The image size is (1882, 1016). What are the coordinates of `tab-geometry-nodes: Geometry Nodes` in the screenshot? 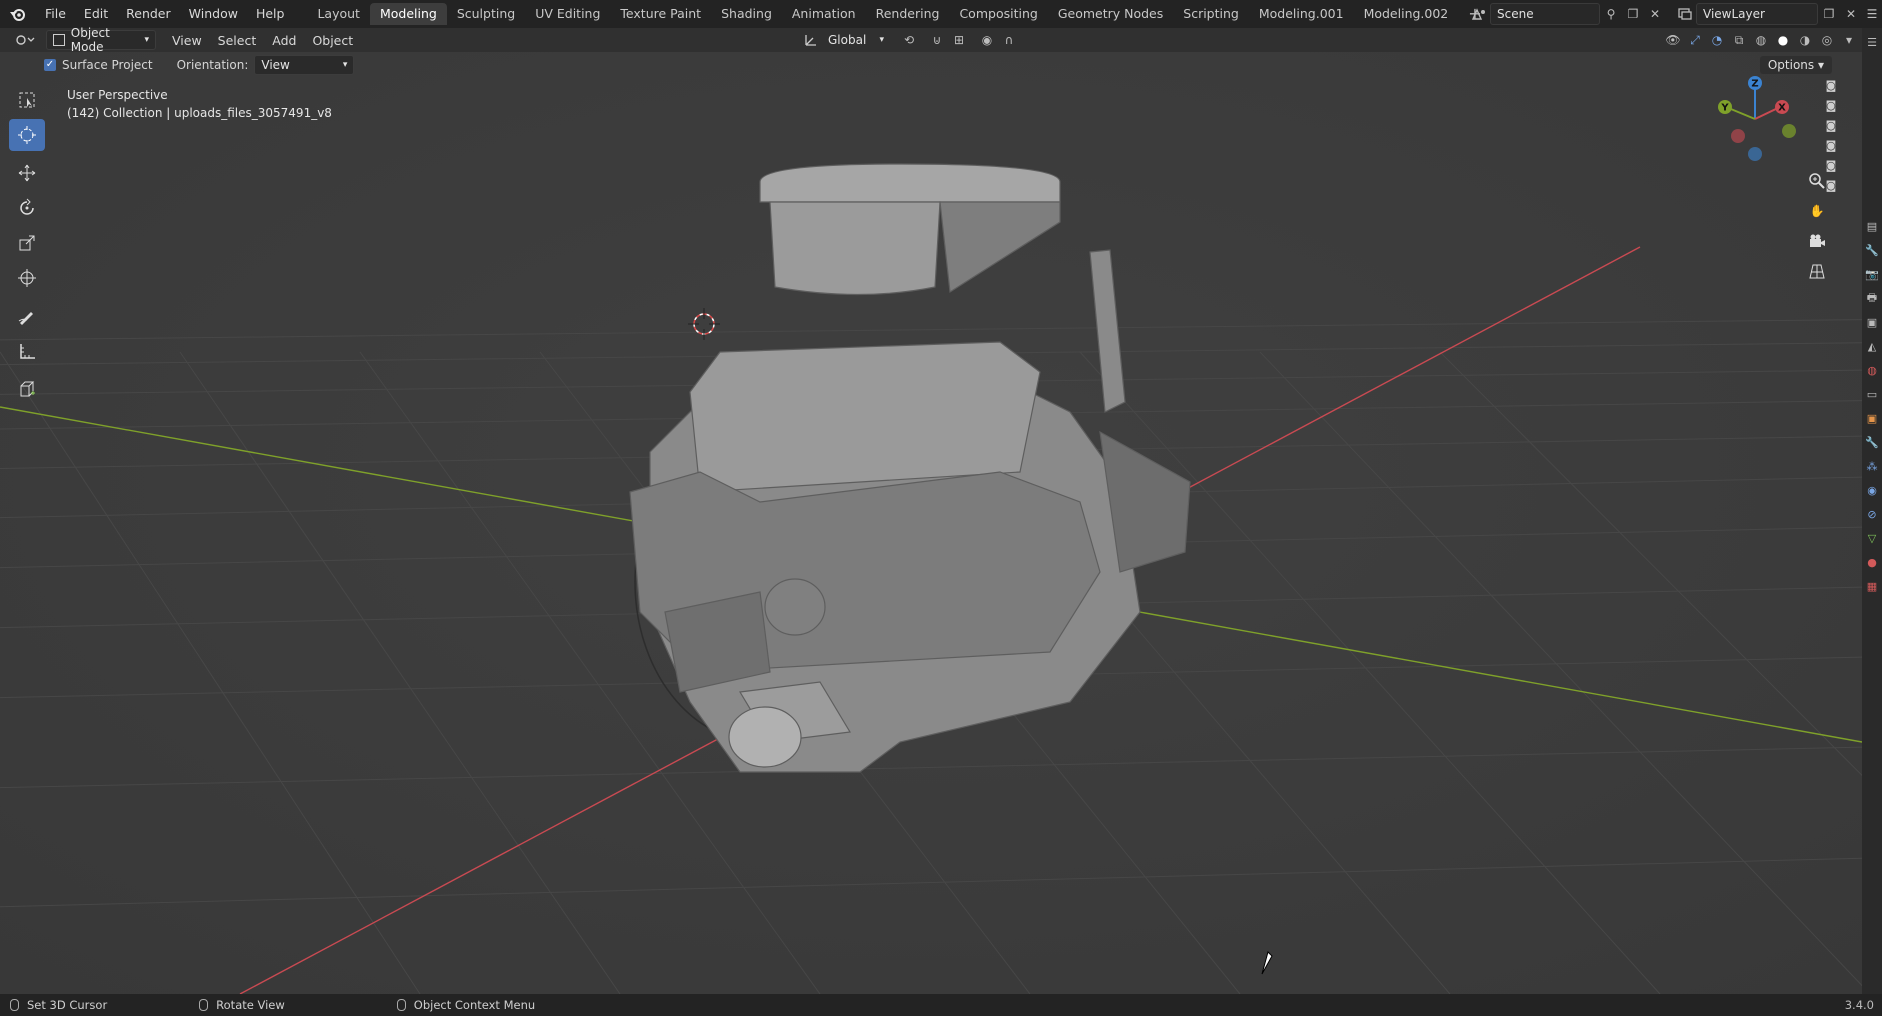 It's located at (1110, 14).